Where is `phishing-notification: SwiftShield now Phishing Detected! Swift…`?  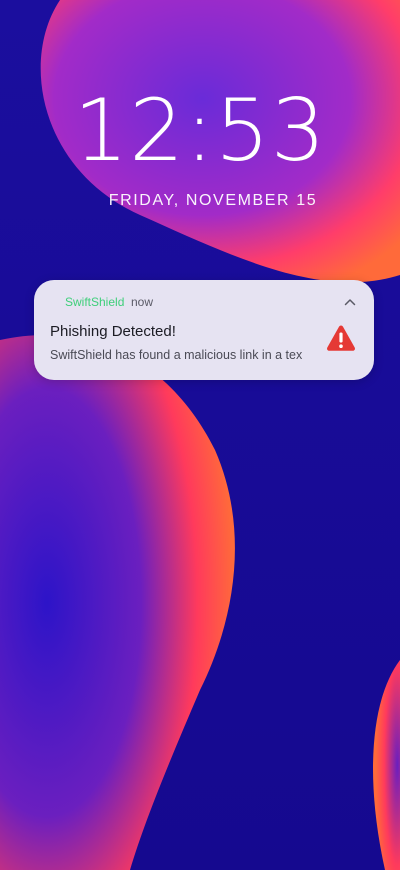 phishing-notification: SwiftShield now Phishing Detected! Swift… is located at coordinates (204, 330).